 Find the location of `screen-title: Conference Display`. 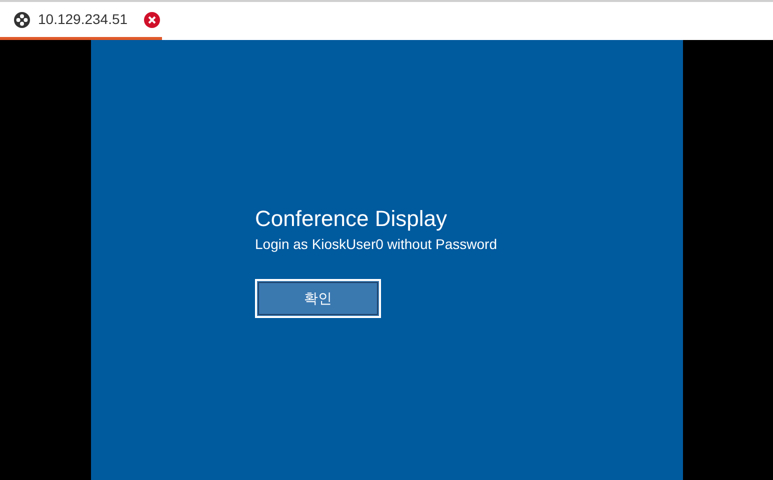

screen-title: Conference Display is located at coordinates (351, 219).